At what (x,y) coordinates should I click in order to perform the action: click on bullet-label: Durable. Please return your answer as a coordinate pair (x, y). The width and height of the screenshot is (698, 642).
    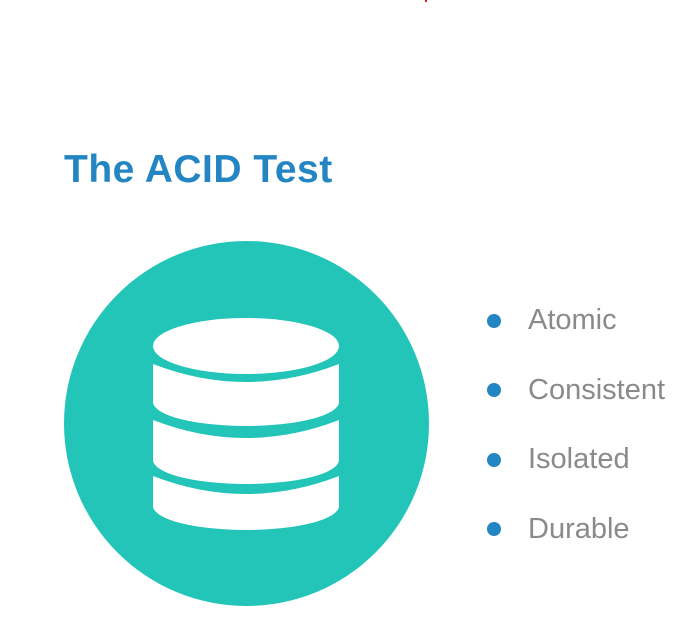
    Looking at the image, I should click on (579, 528).